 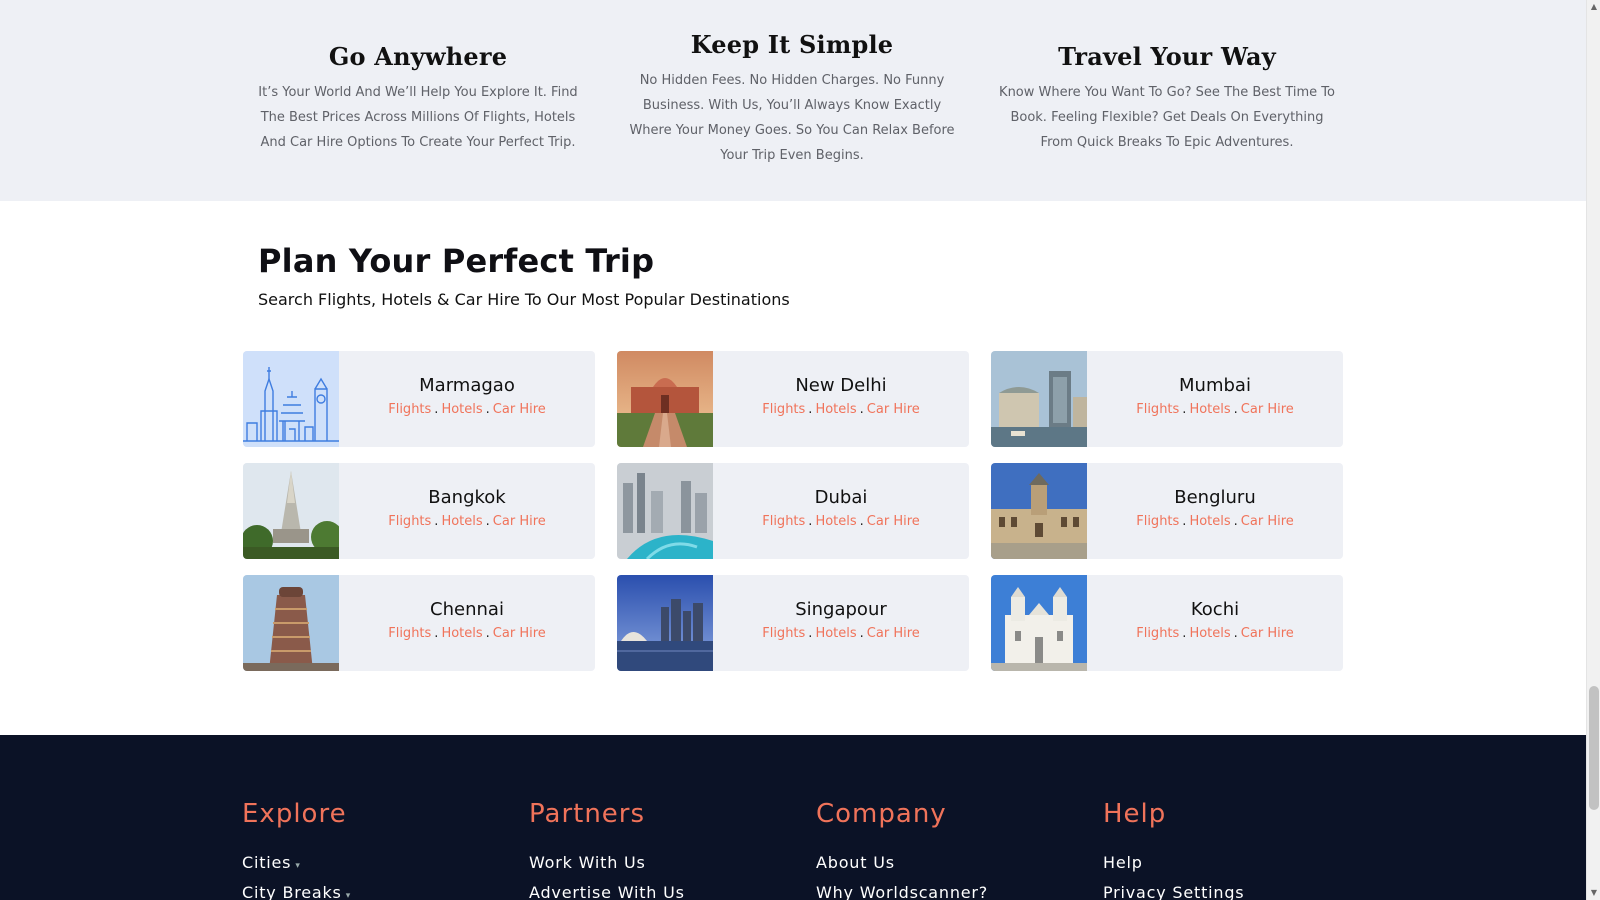 What do you see at coordinates (1173, 862) in the screenshot?
I see `footer-link-help: Help` at bounding box center [1173, 862].